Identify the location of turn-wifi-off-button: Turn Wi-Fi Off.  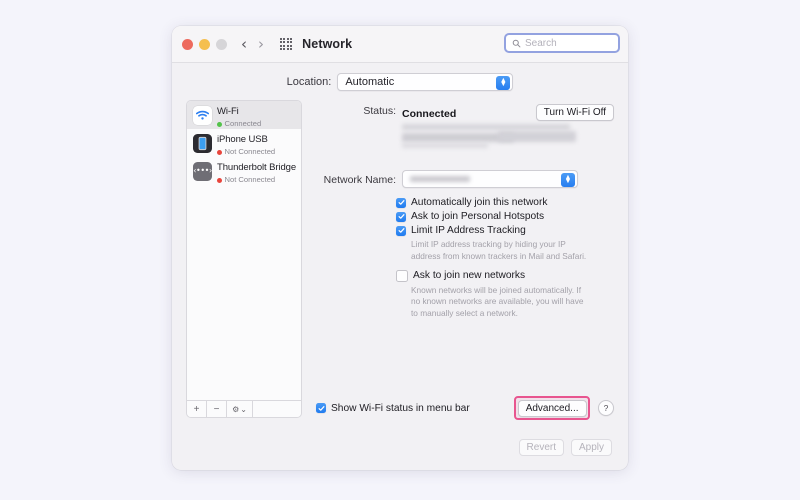
(574, 112).